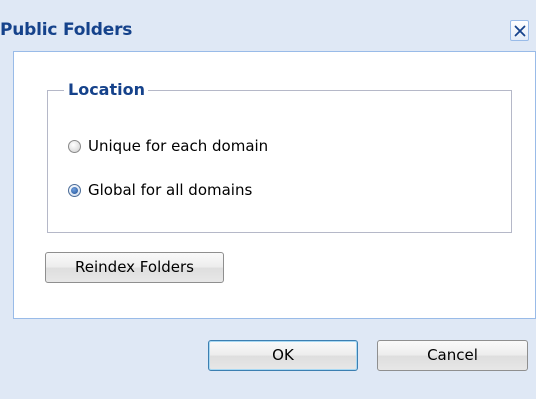 This screenshot has height=399, width=536. What do you see at coordinates (74, 146) in the screenshot?
I see `radio-unique-per-domain` at bounding box center [74, 146].